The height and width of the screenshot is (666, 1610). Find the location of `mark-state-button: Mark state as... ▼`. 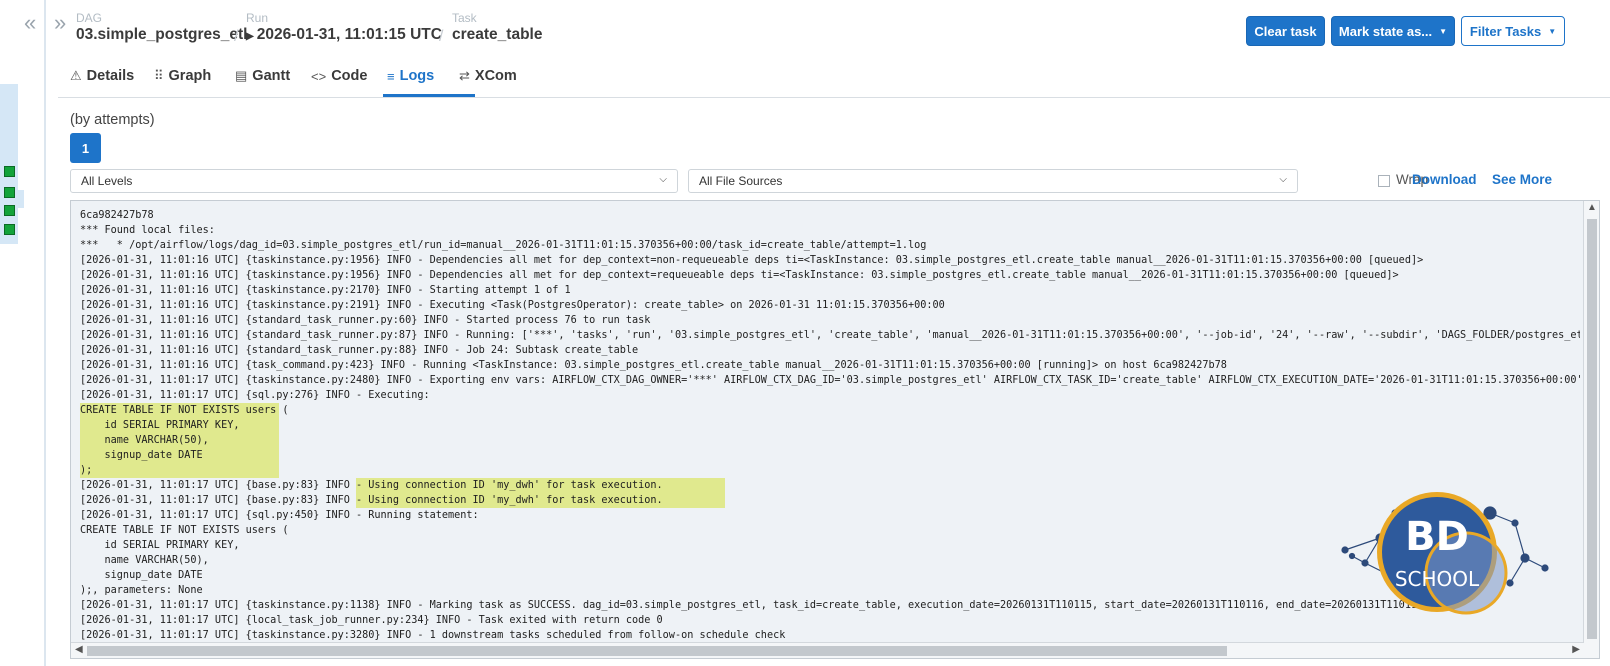

mark-state-button: Mark state as... ▼ is located at coordinates (1393, 31).